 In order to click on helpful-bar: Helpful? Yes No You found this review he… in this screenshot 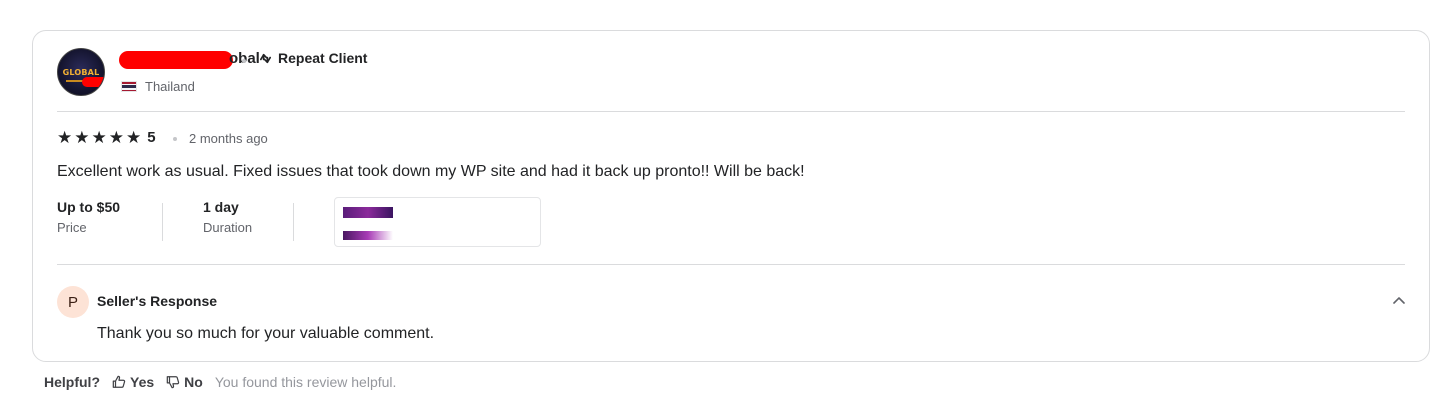, I will do `click(220, 382)`.